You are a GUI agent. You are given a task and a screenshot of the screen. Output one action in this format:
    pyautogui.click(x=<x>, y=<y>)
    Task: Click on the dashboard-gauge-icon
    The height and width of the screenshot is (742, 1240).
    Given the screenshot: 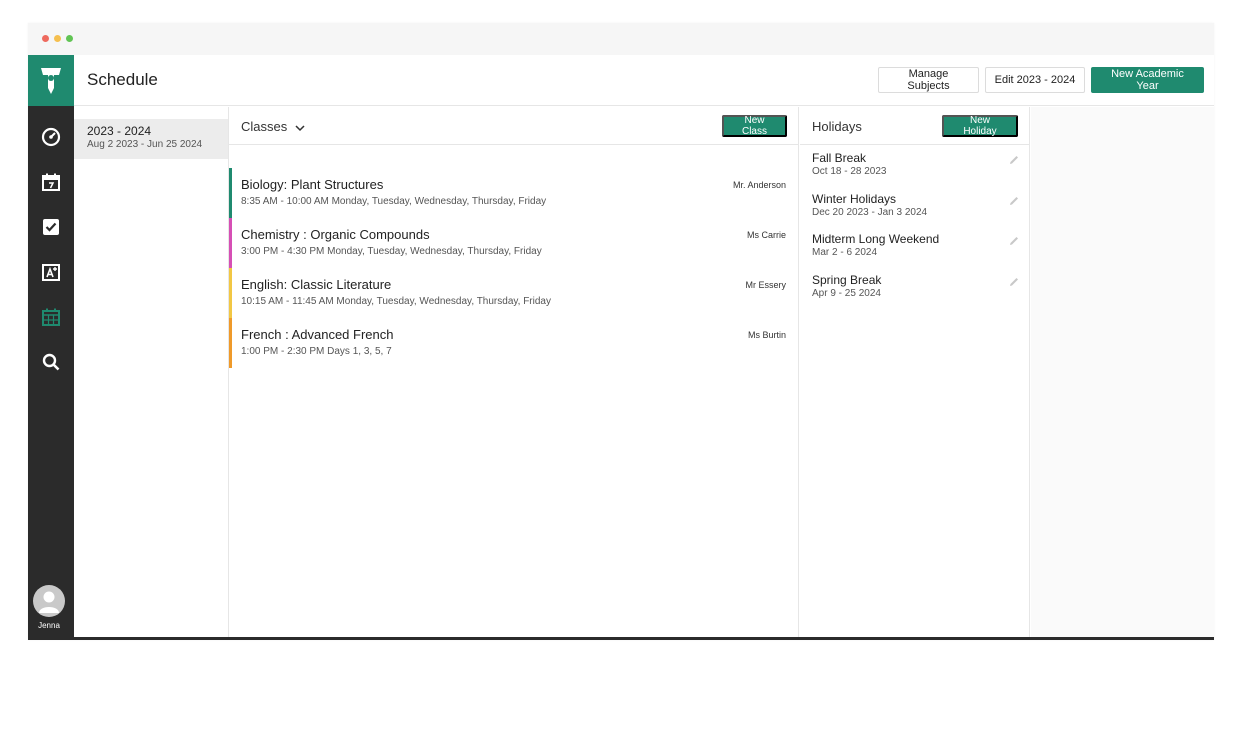 What is the action you would take?
    pyautogui.click(x=51, y=137)
    